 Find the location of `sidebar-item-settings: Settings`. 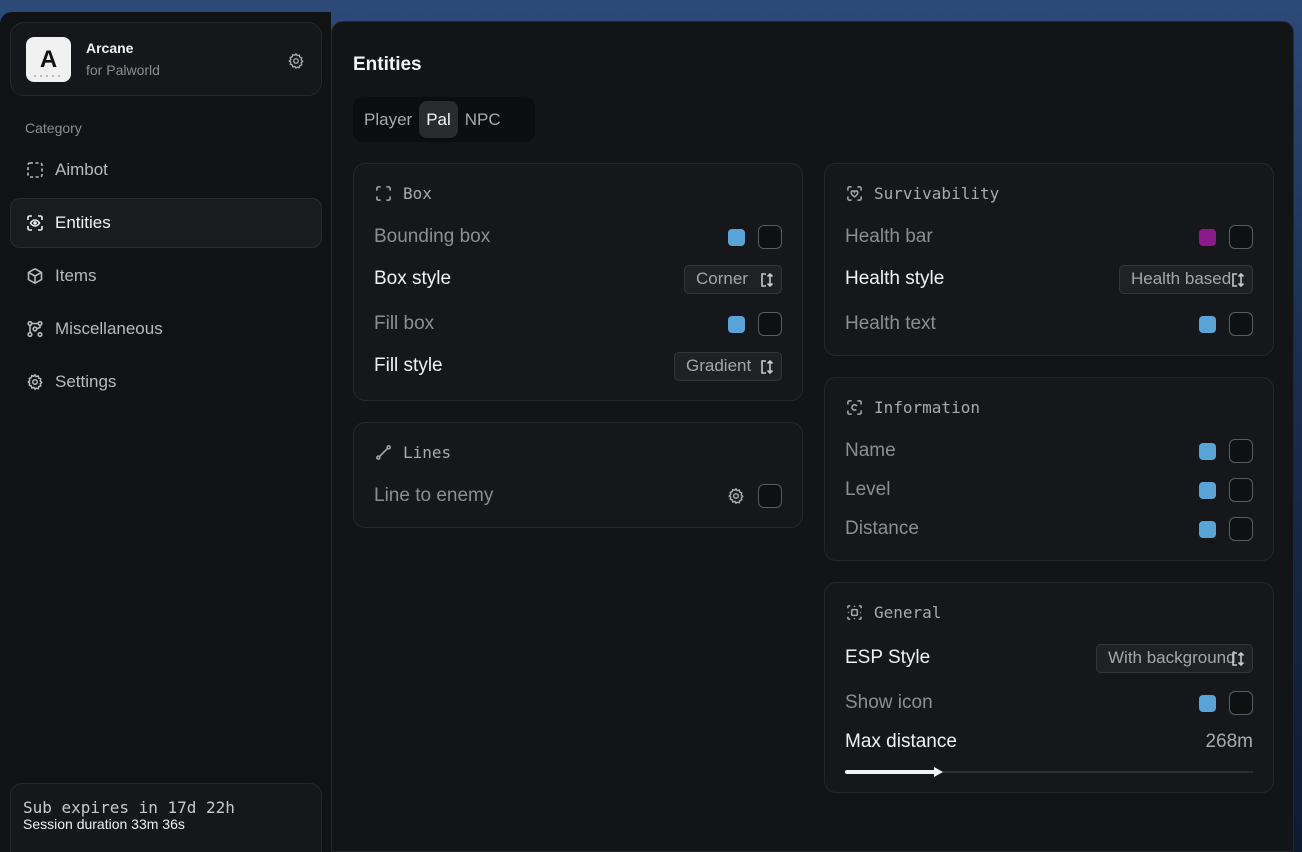

sidebar-item-settings: Settings is located at coordinates (166, 382).